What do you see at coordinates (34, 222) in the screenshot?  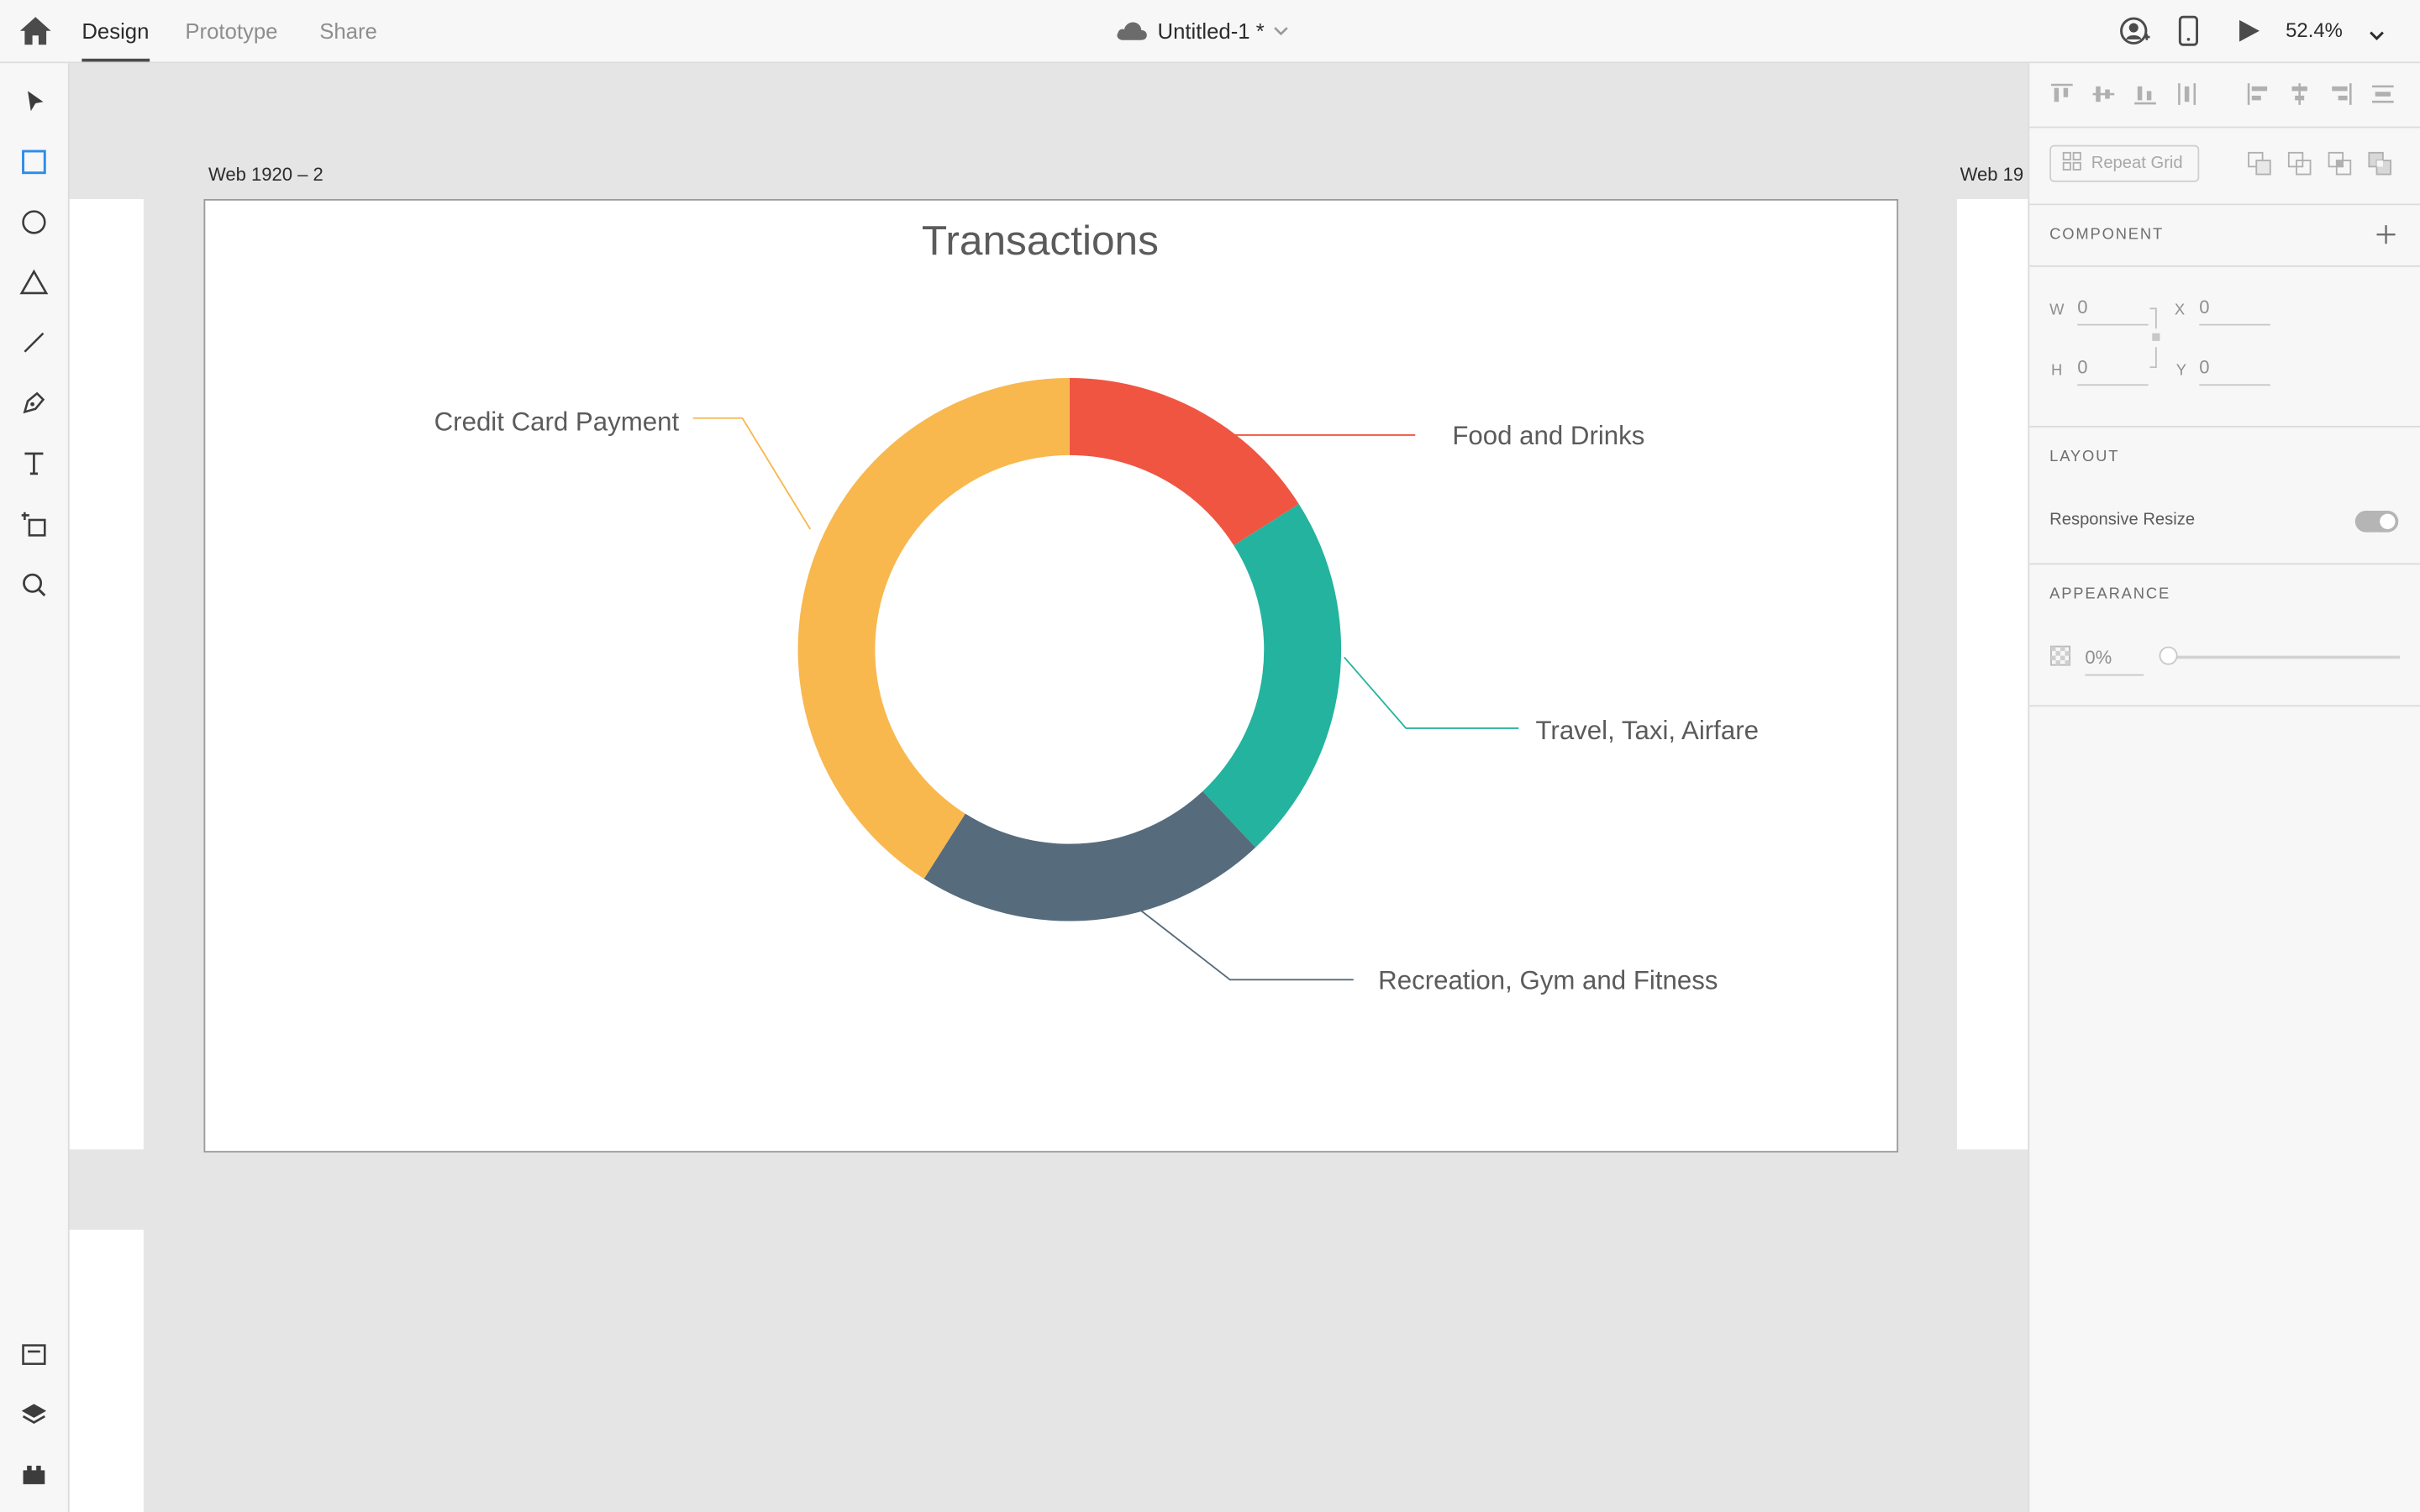 I see `ellipse-tool-icon` at bounding box center [34, 222].